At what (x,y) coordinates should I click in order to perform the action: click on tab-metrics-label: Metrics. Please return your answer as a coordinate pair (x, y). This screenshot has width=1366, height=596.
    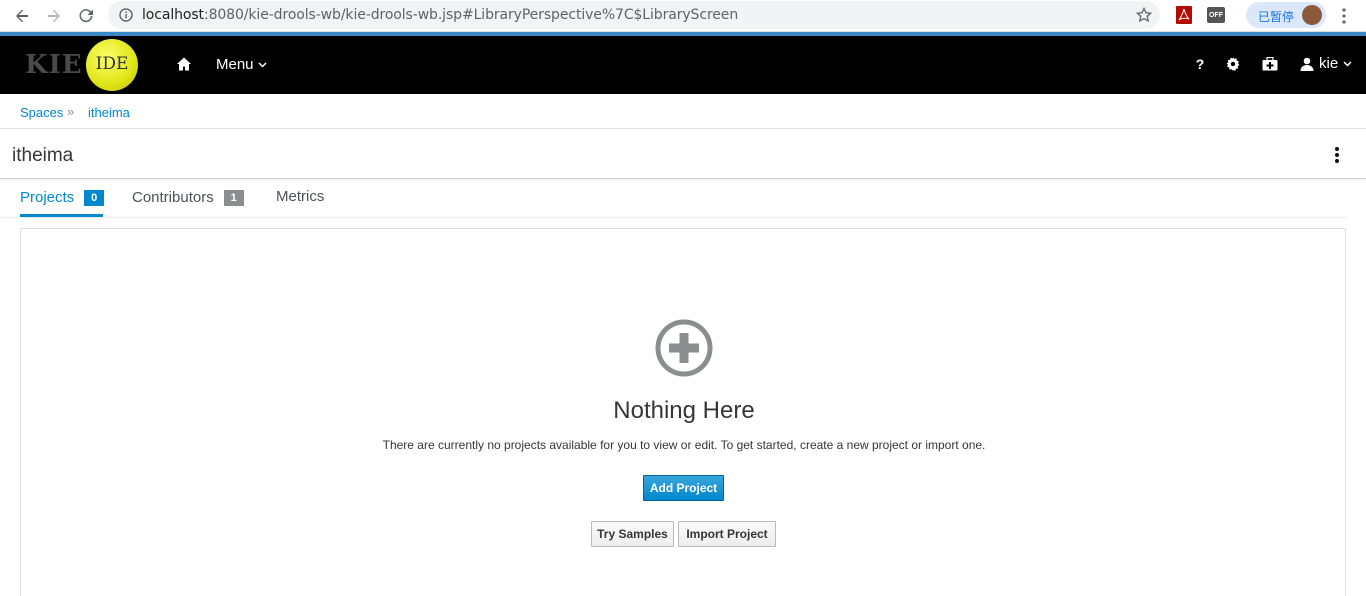
    Looking at the image, I should click on (300, 196).